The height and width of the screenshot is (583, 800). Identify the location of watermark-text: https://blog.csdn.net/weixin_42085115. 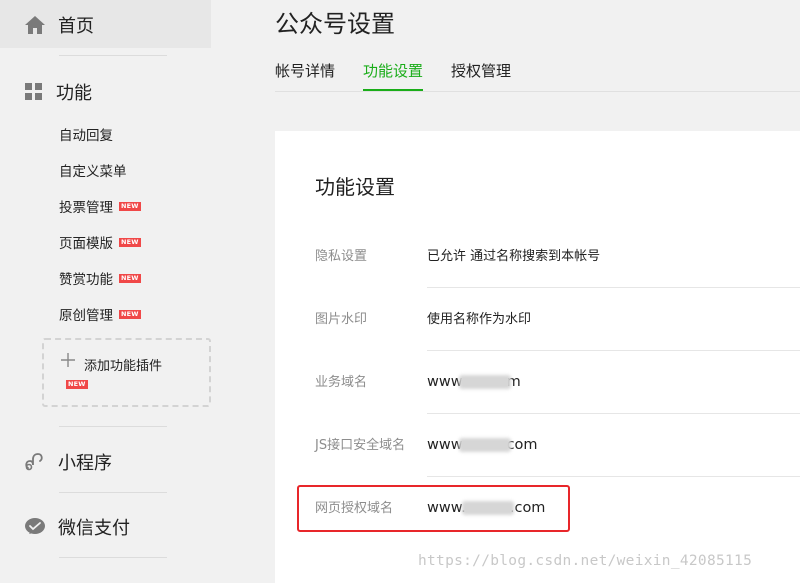
(585, 561).